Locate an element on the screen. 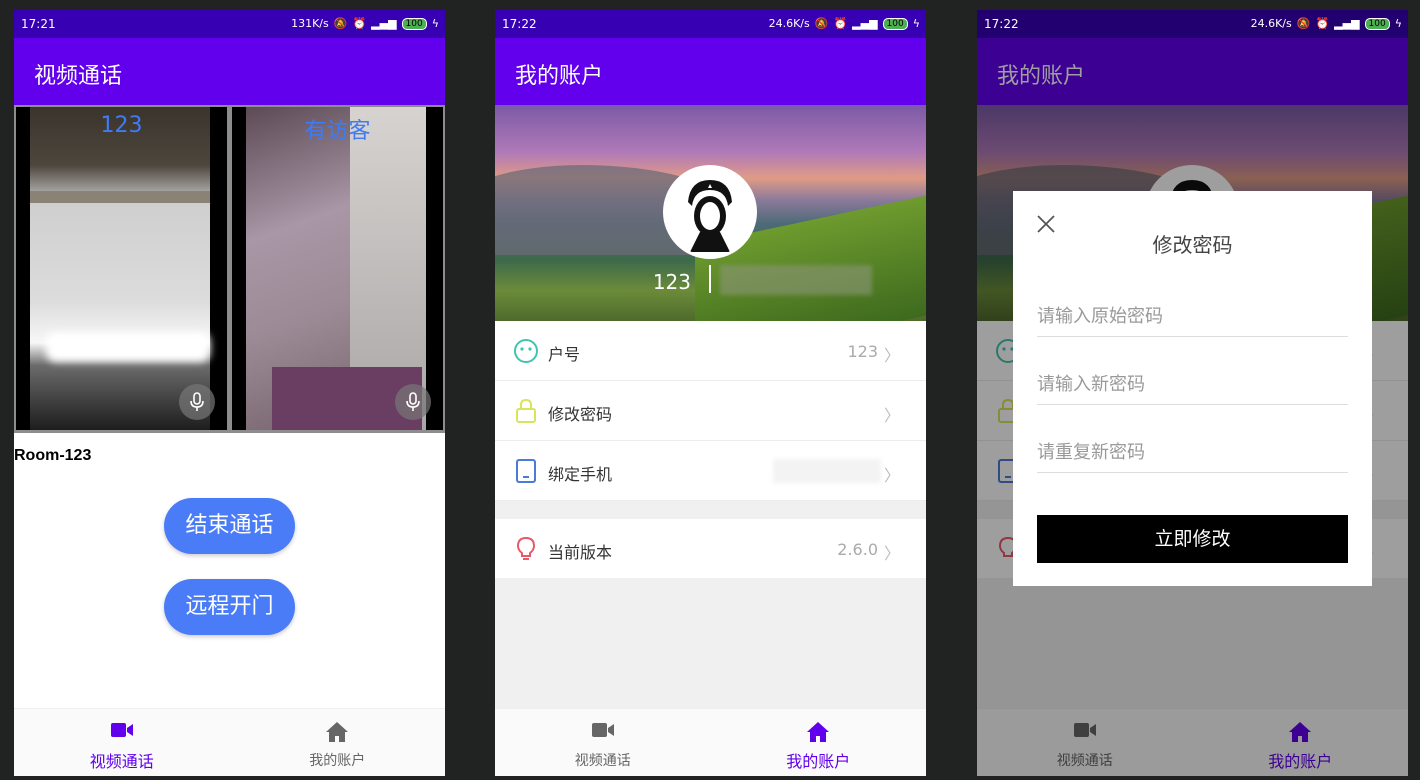  dialog-title: 修改密码 is located at coordinates (1192, 245).